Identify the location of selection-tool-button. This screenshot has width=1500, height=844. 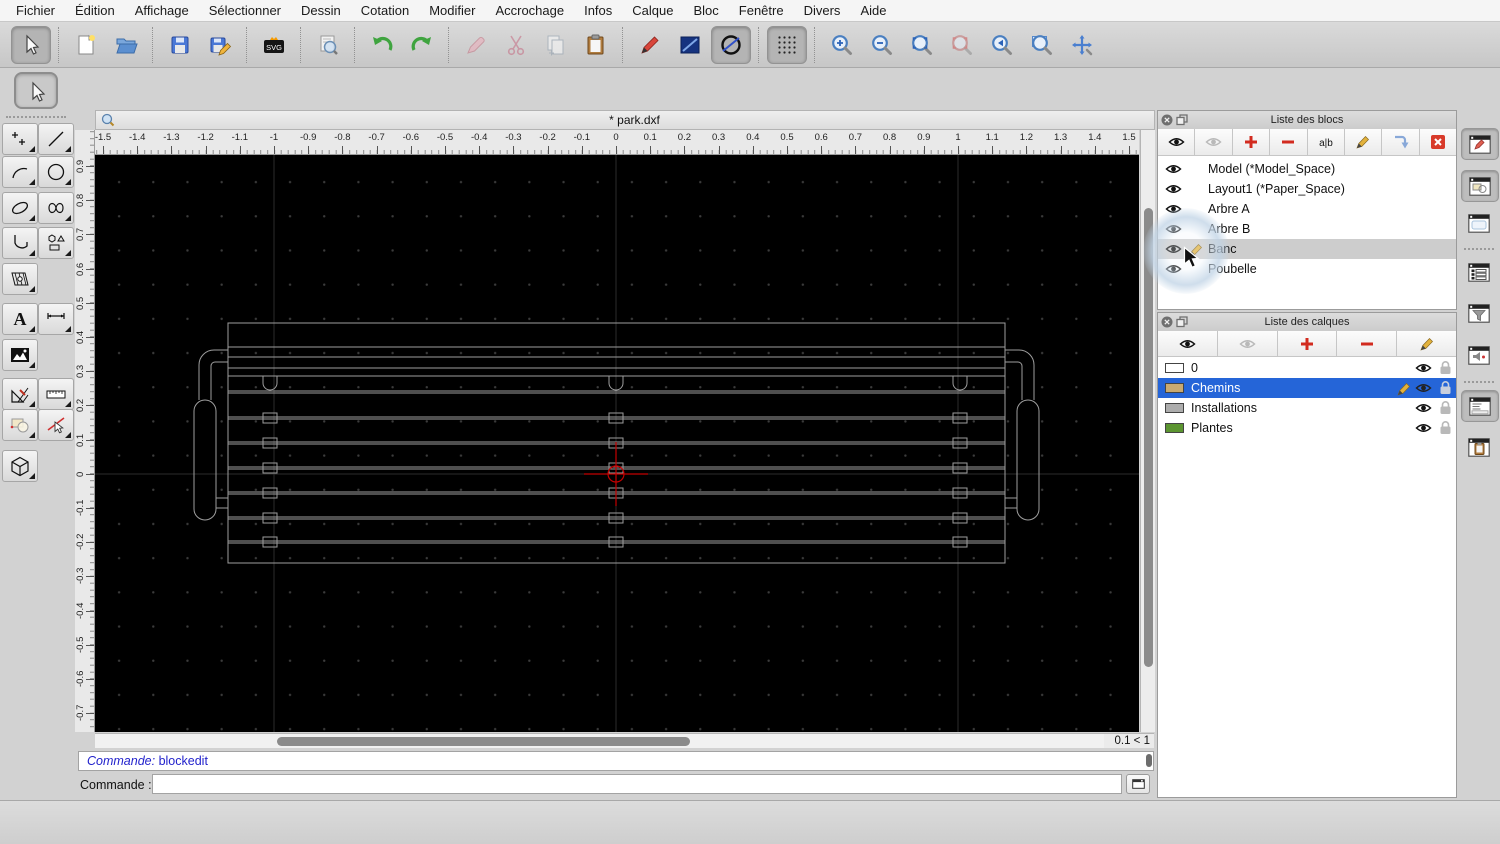
(36, 90).